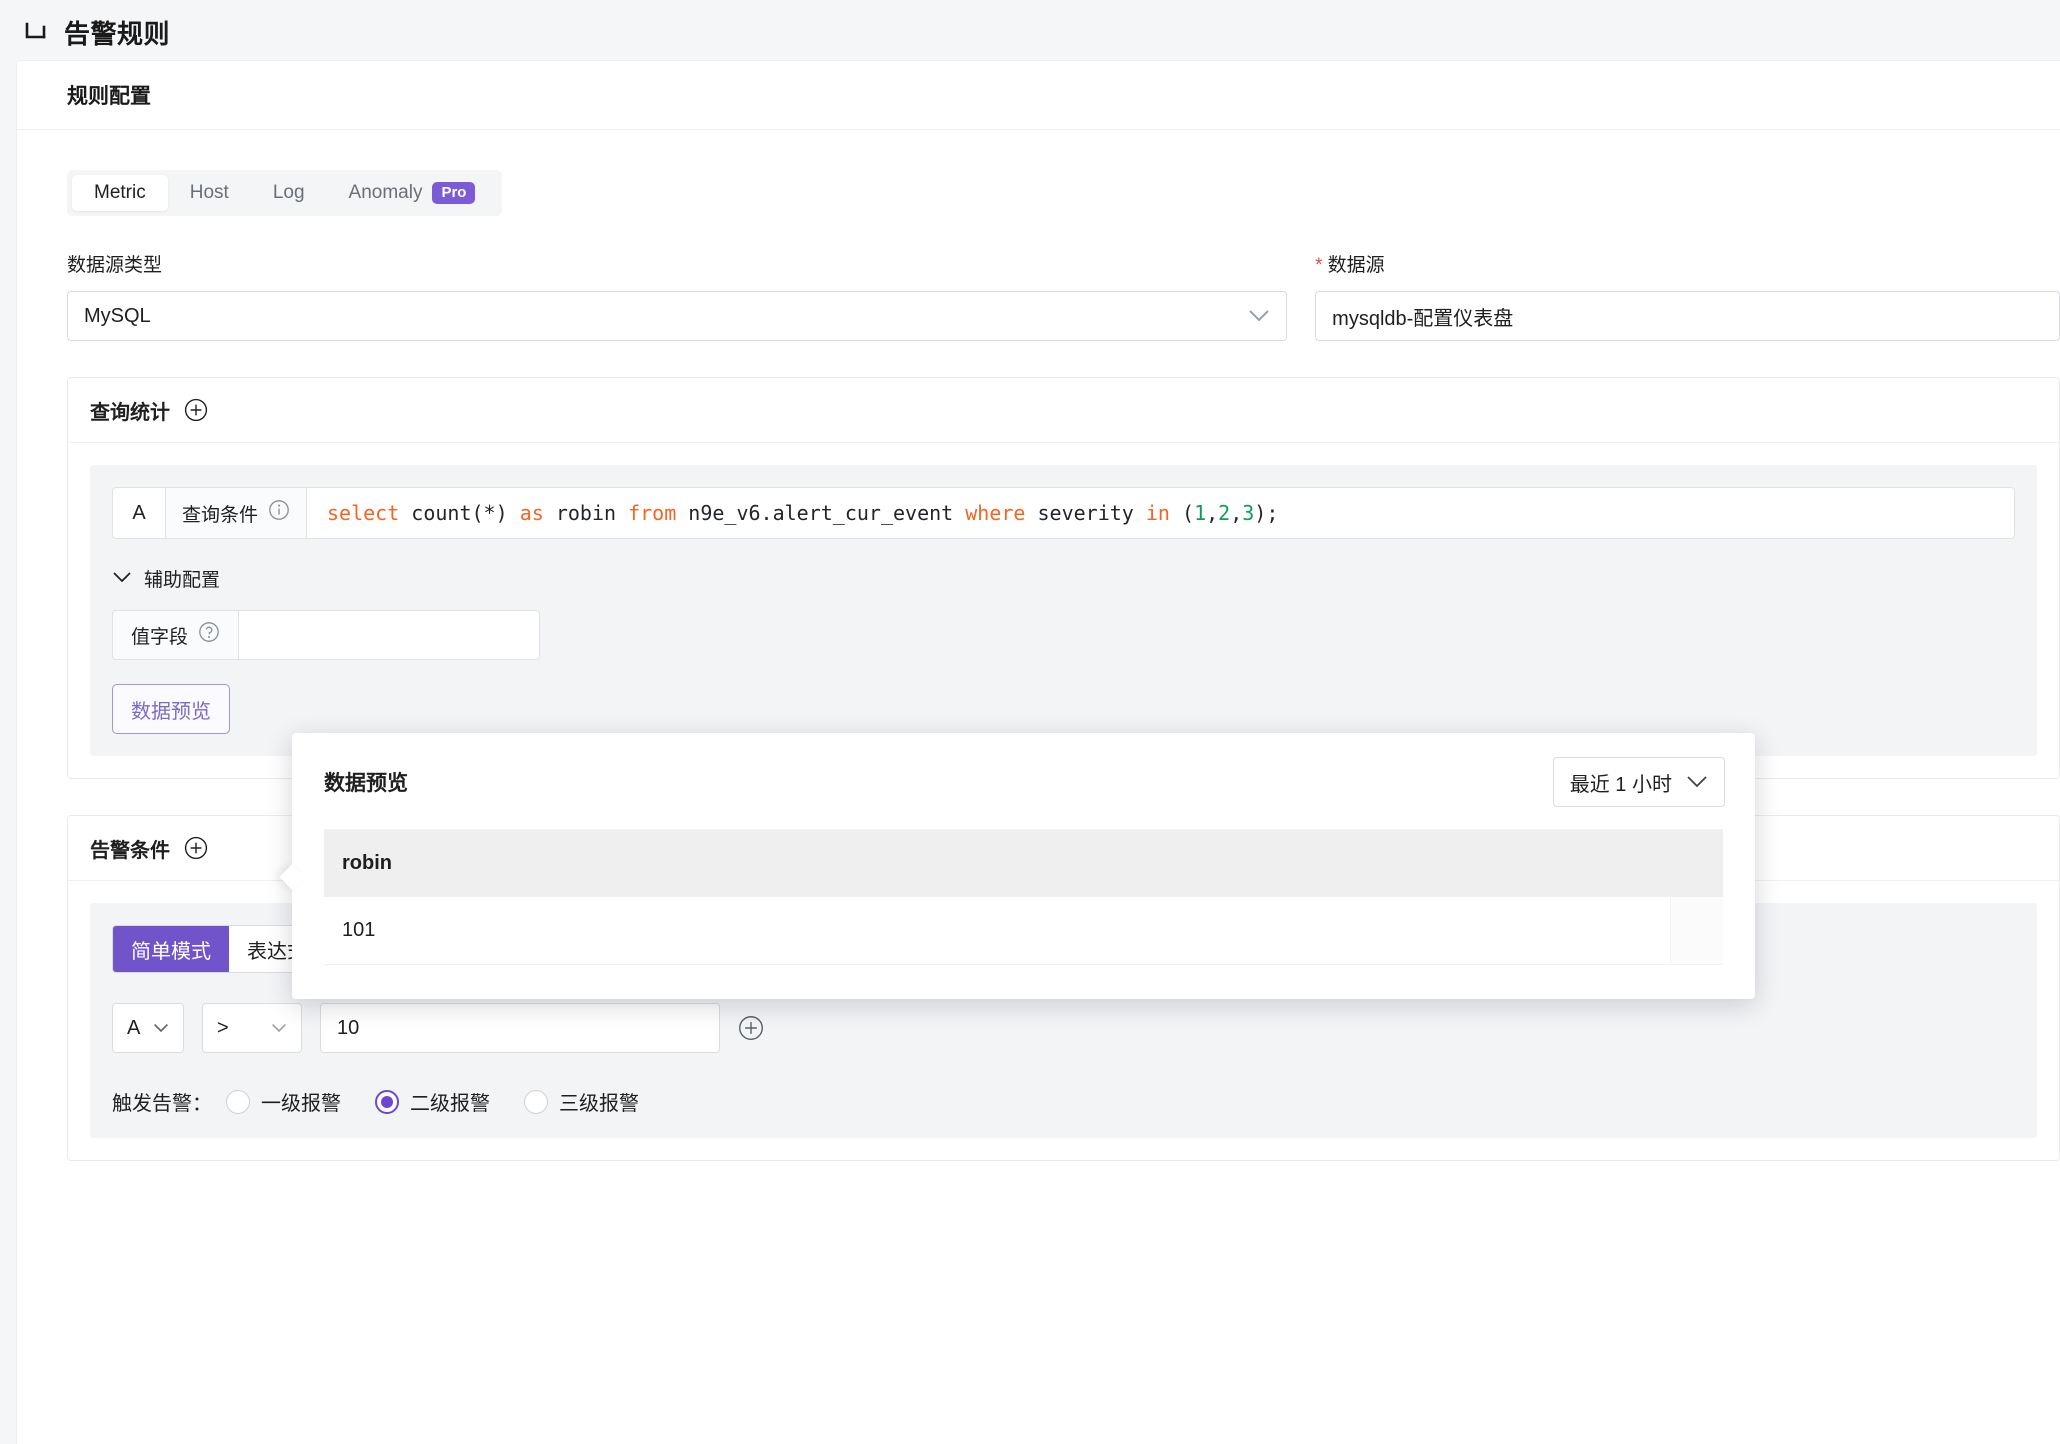 The image size is (2060, 1444). I want to click on tab-anomaly-label: Anomaly, so click(385, 192).